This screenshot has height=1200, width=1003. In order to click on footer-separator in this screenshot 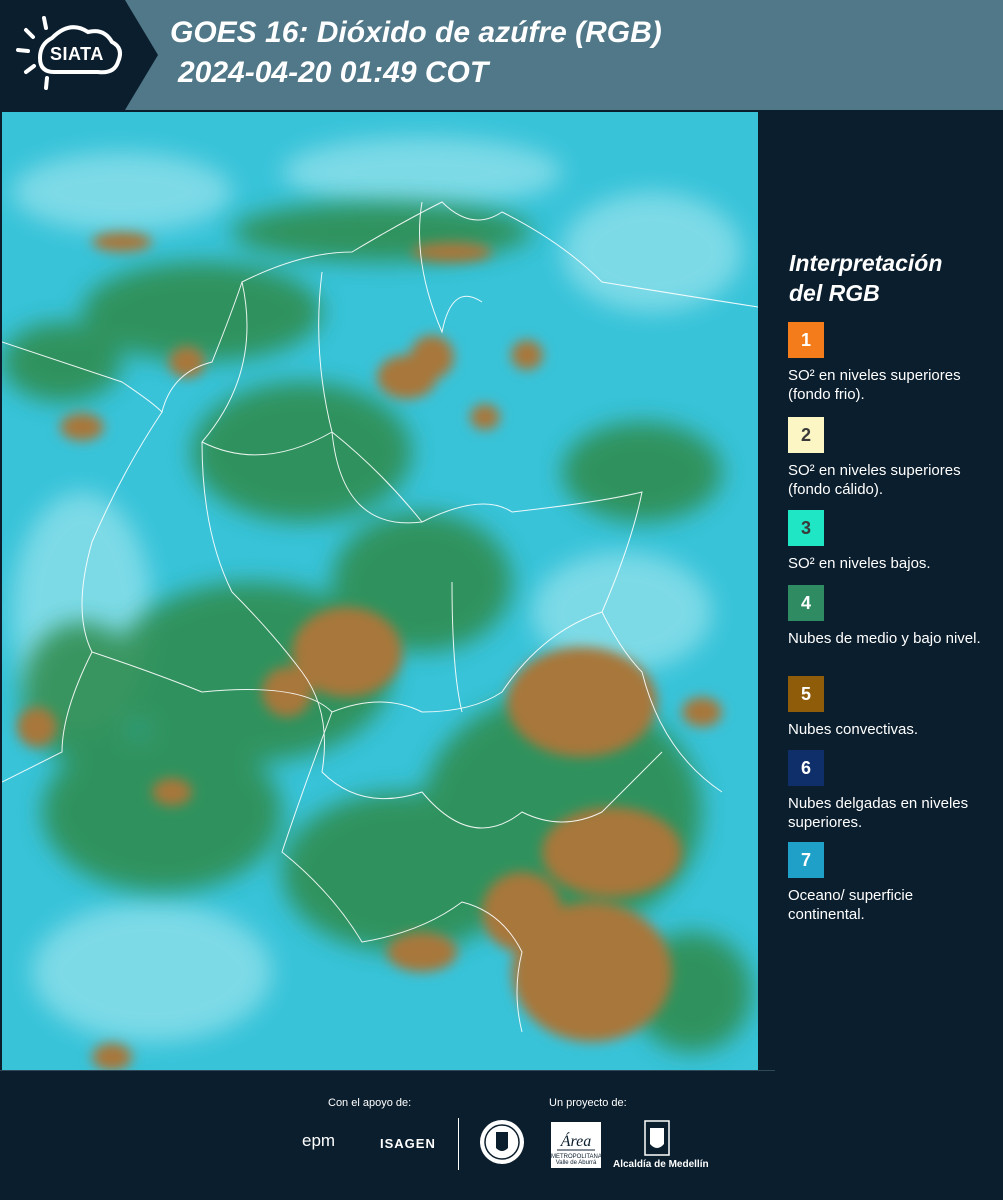, I will do `click(458, 1144)`.